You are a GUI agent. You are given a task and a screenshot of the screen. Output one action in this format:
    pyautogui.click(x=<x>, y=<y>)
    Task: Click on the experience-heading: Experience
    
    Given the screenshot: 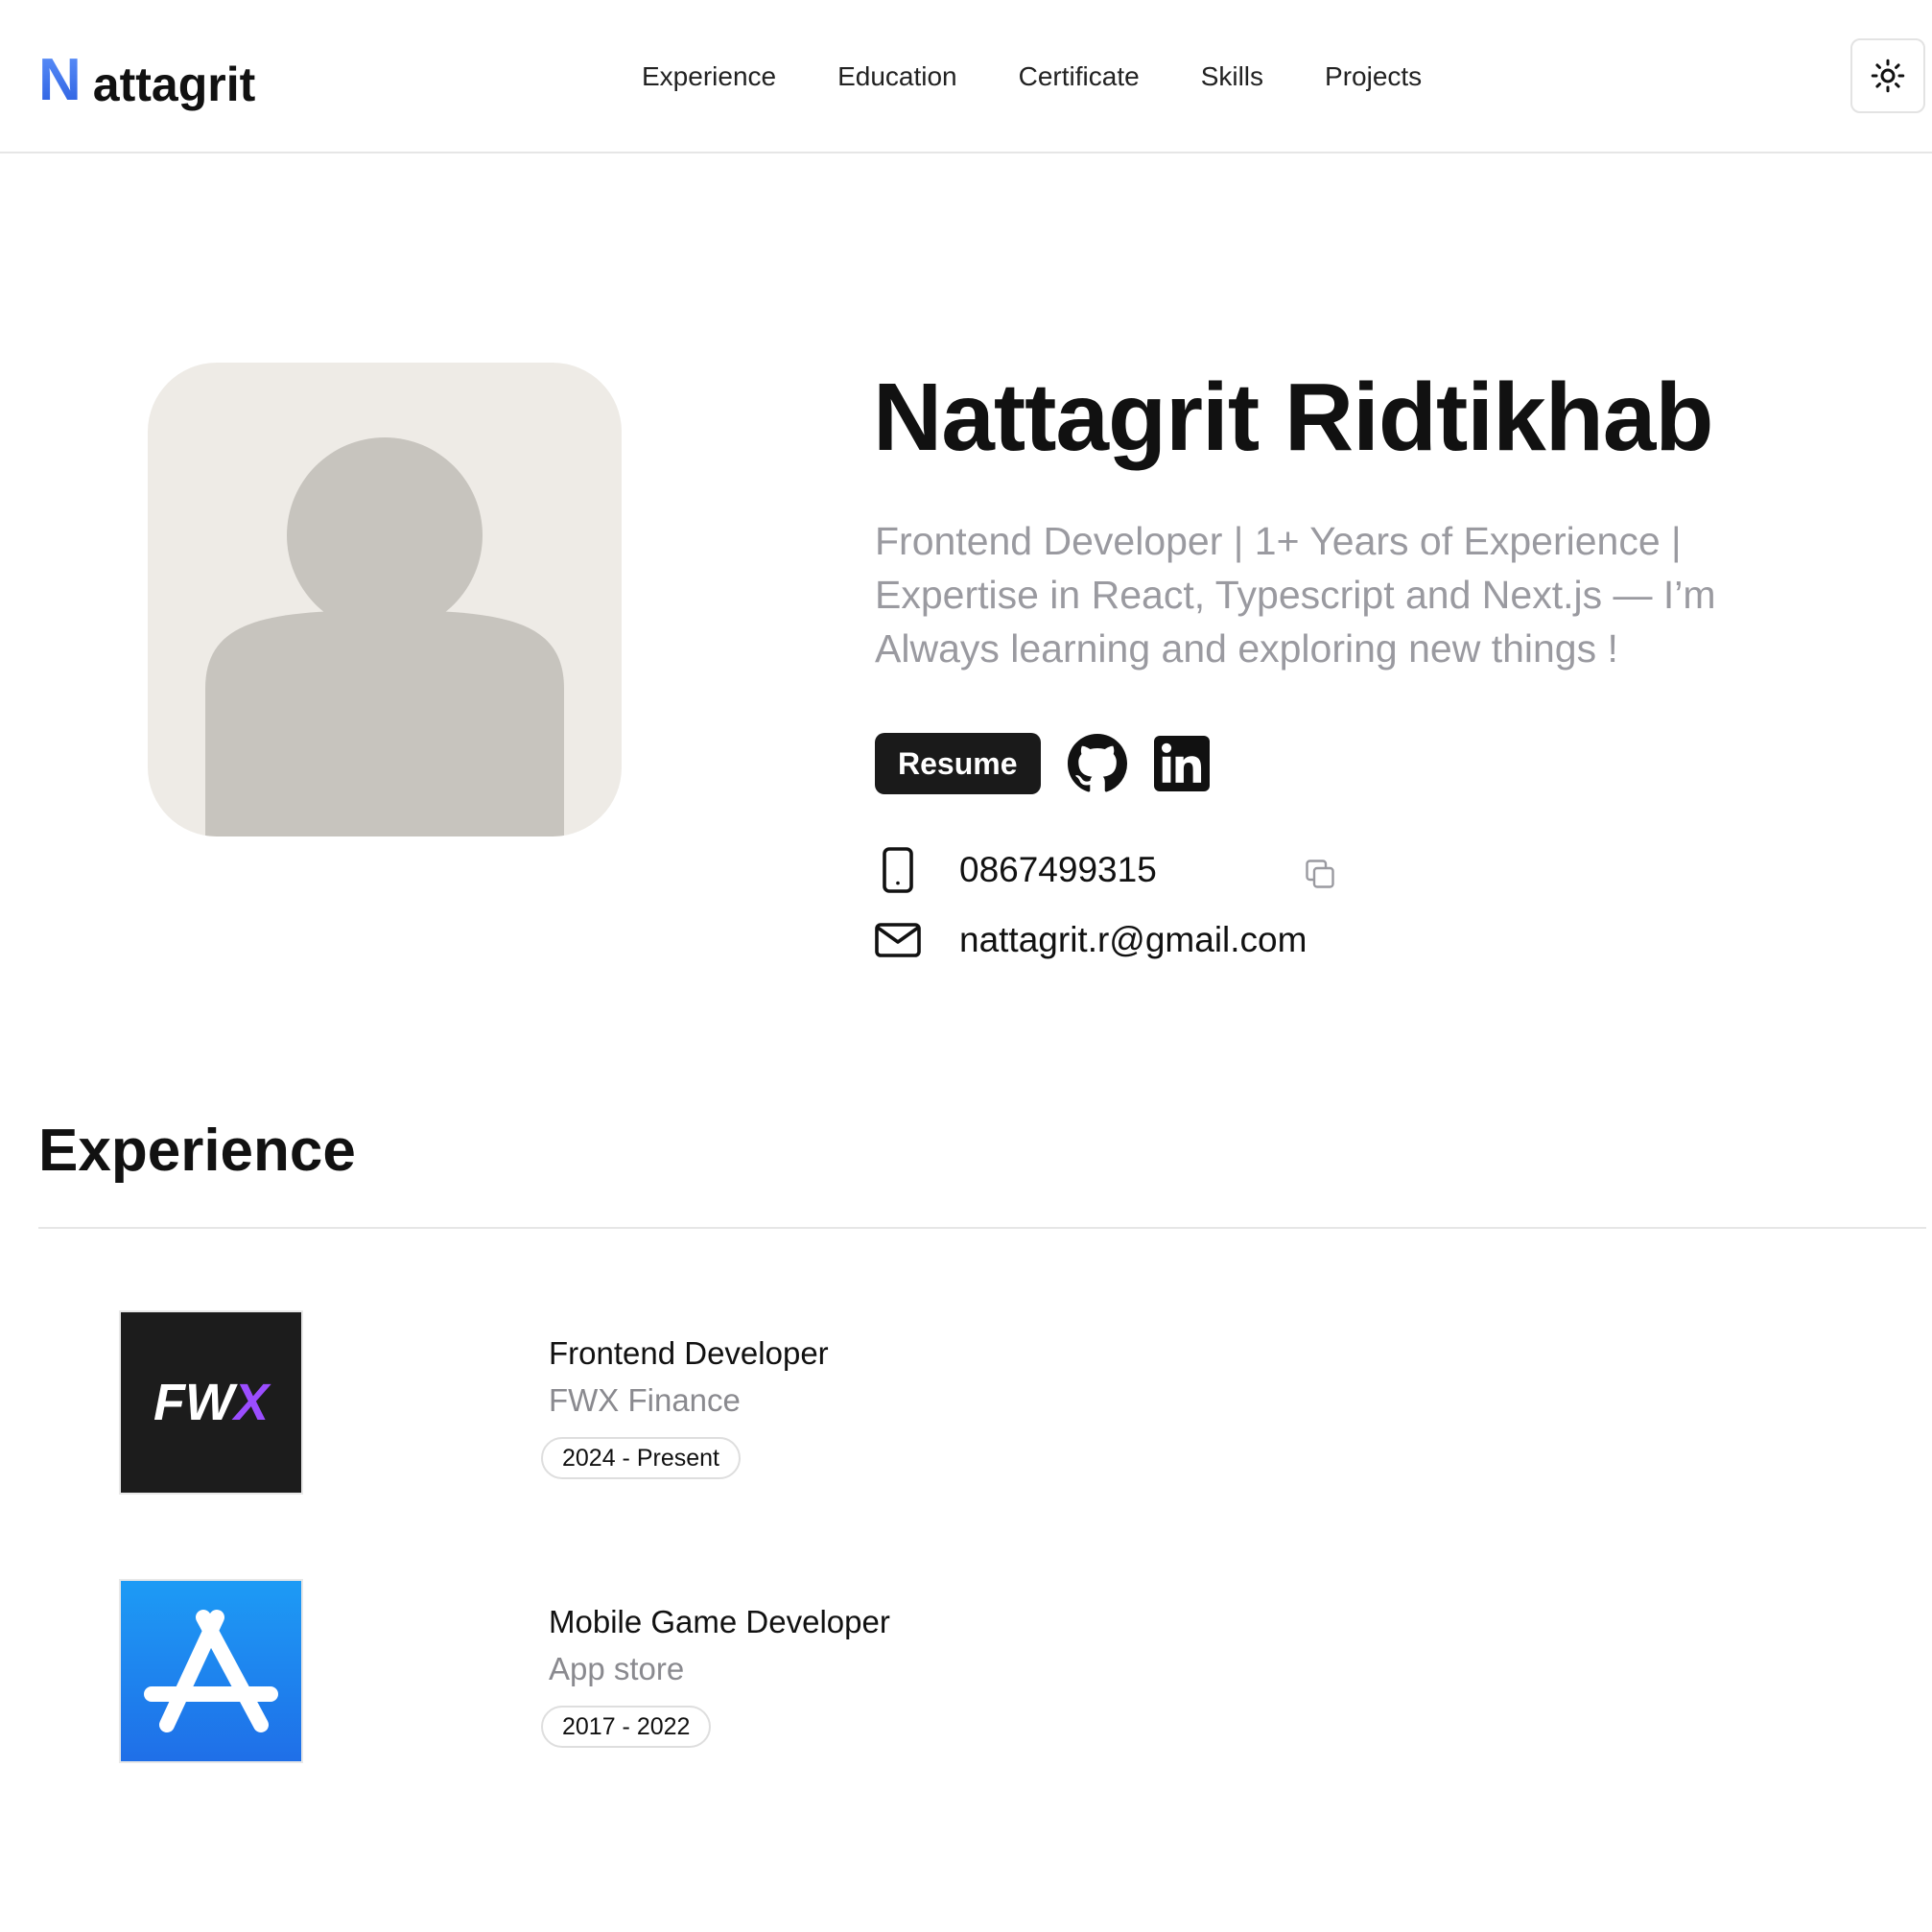 What is the action you would take?
    pyautogui.click(x=197, y=1151)
    